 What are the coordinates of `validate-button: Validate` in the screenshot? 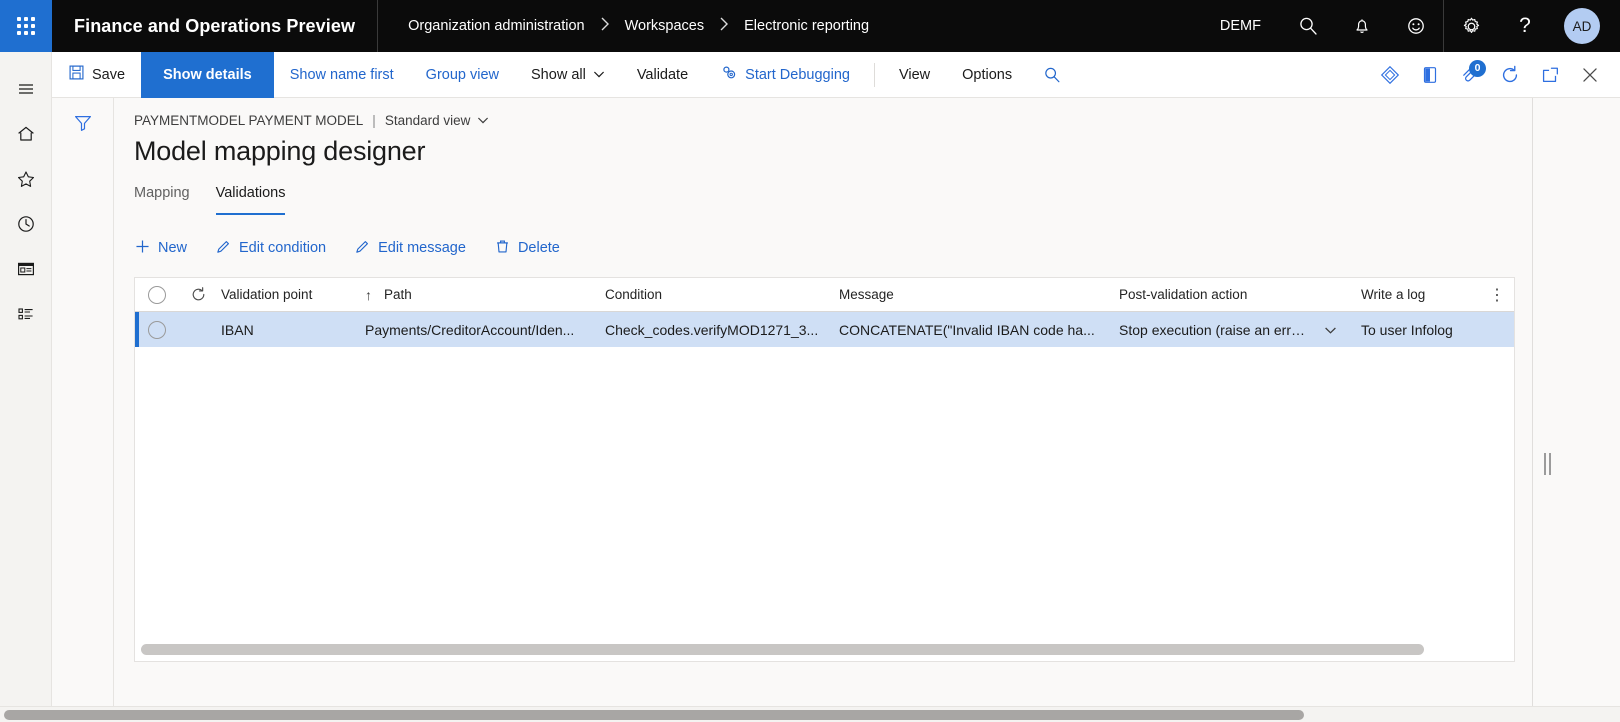 It's located at (662, 75).